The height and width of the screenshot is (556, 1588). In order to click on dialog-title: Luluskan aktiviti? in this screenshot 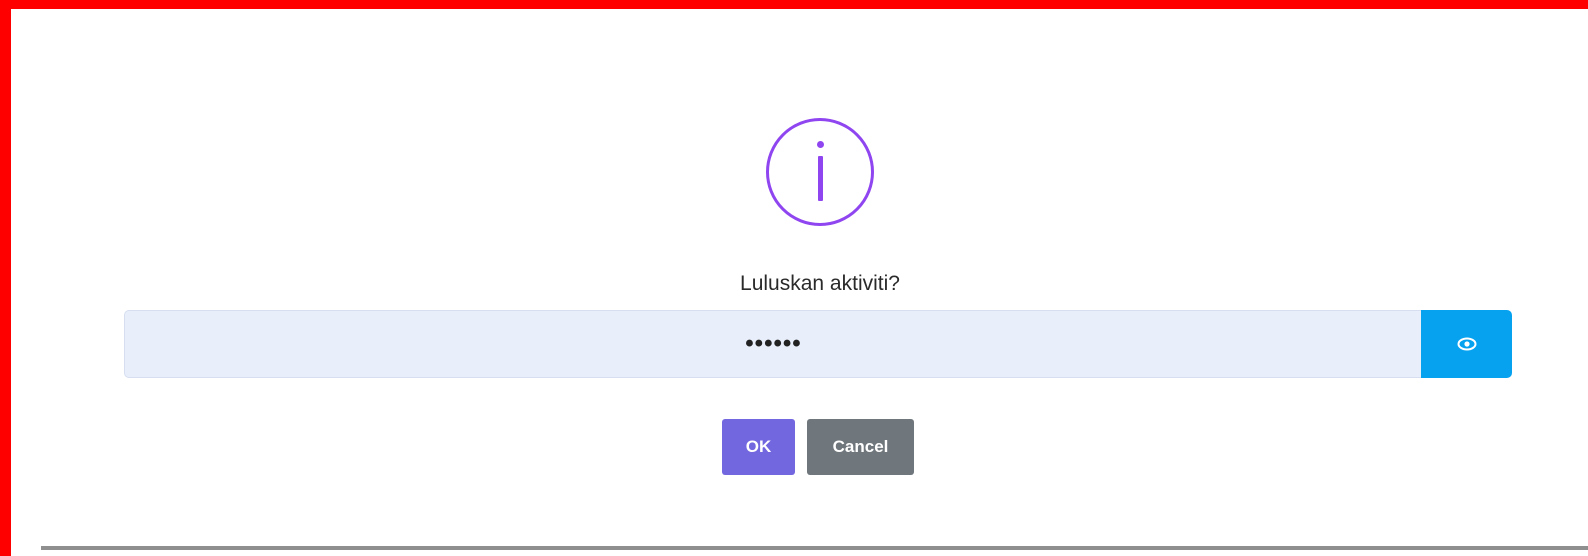, I will do `click(820, 283)`.